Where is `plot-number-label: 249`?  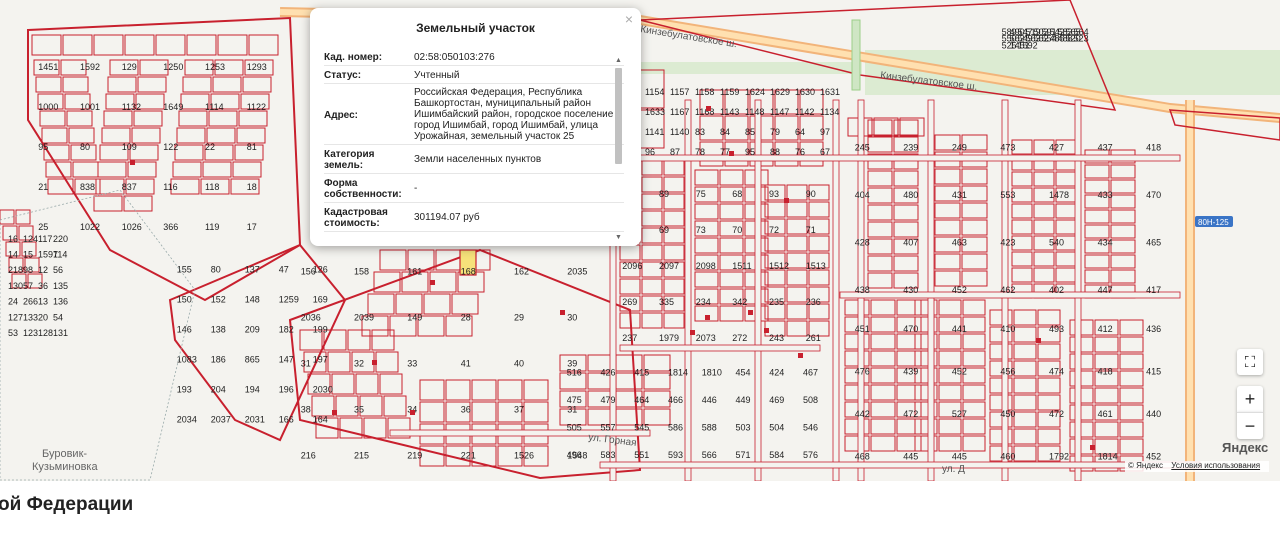
plot-number-label: 249 is located at coordinates (959, 148).